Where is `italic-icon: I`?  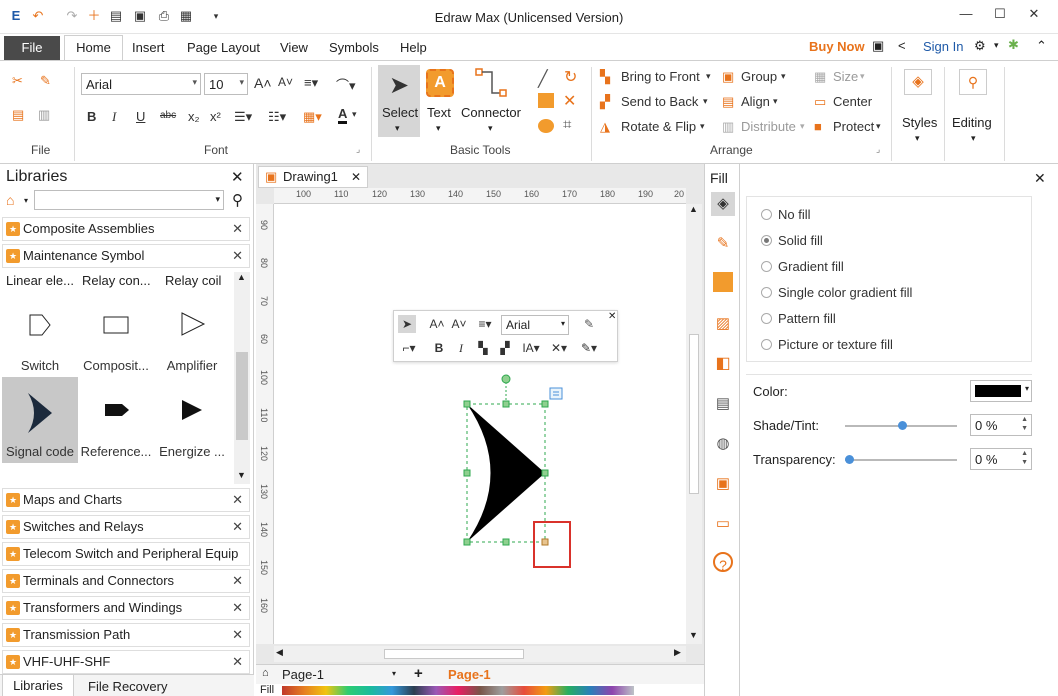
italic-icon: I is located at coordinates (461, 348).